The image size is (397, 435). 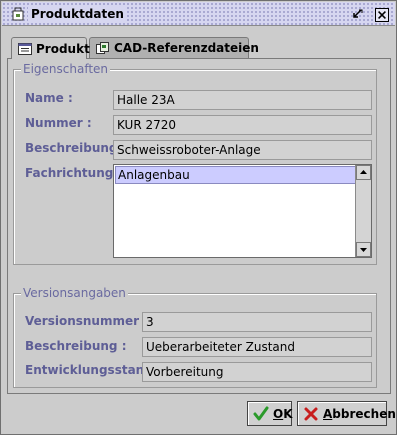 What do you see at coordinates (66, 69) in the screenshot?
I see `eigenschaften-legend: Eigenschaften` at bounding box center [66, 69].